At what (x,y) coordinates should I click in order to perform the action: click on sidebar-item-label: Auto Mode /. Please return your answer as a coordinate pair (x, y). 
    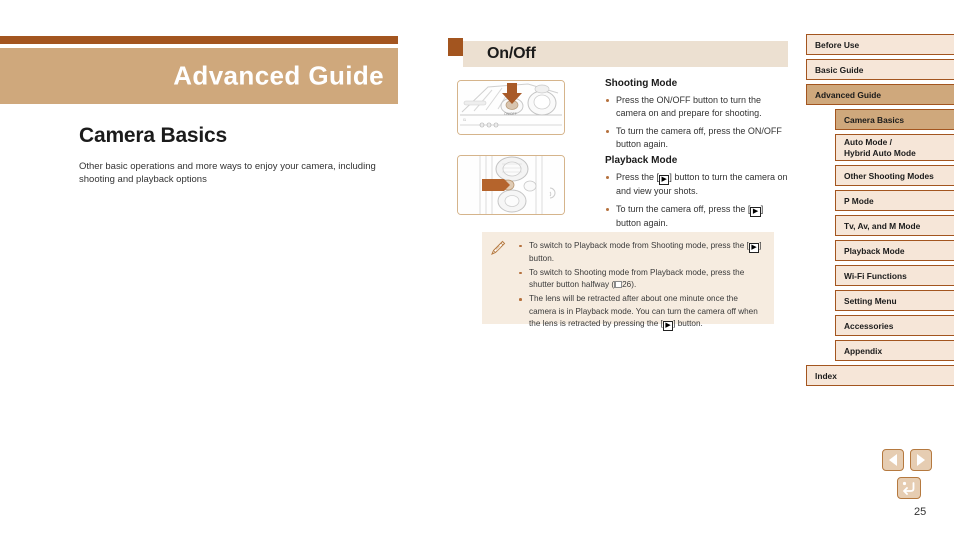
    Looking at the image, I should click on (868, 142).